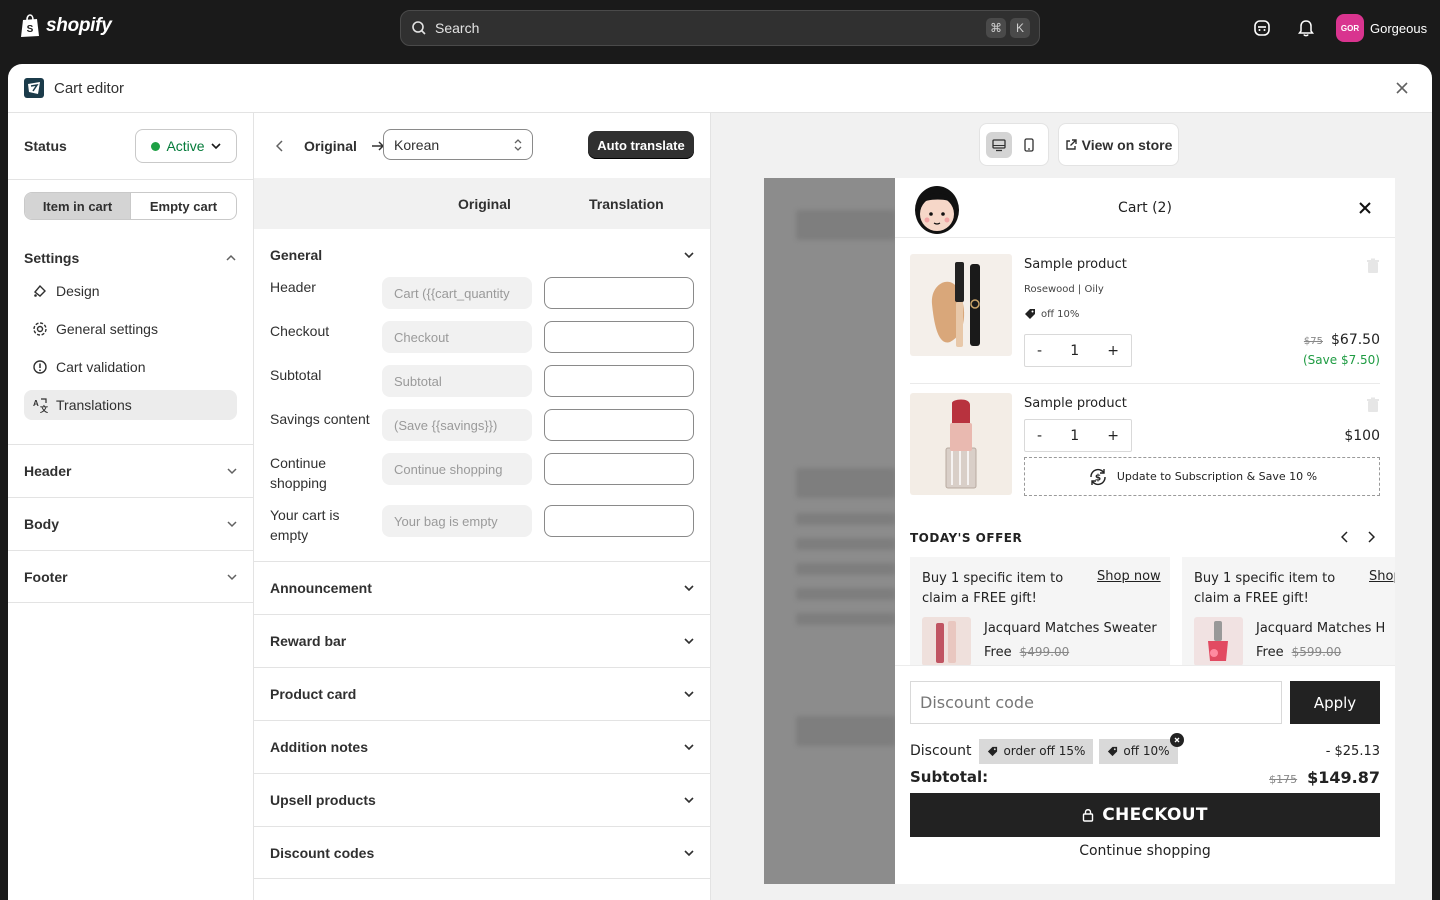  What do you see at coordinates (1060, 314) in the screenshot?
I see `discount-text: off 10%` at bounding box center [1060, 314].